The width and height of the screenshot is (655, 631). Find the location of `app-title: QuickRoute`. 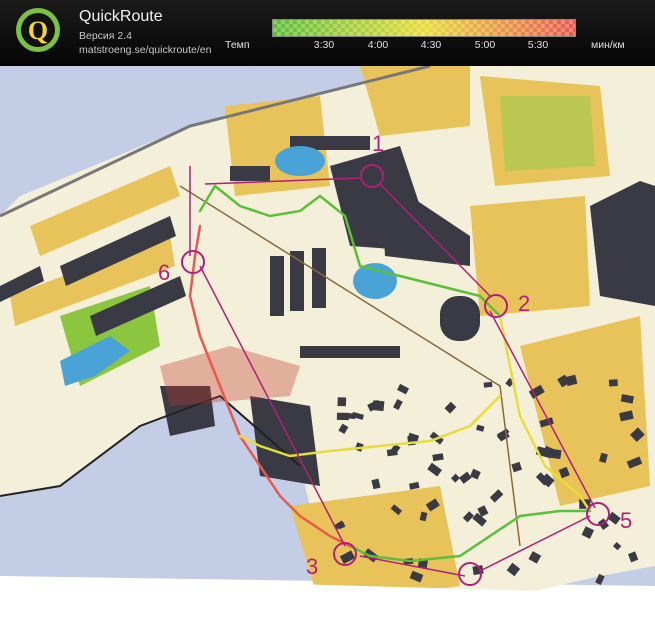

app-title: QuickRoute is located at coordinates (121, 16).